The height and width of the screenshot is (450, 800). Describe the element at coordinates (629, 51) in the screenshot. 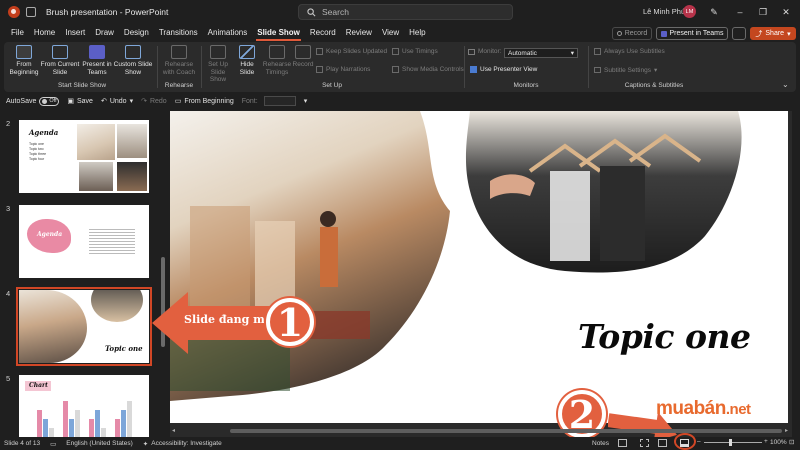

I see `always-use-subtitles-checkbox: Always Use Subtitles` at that location.